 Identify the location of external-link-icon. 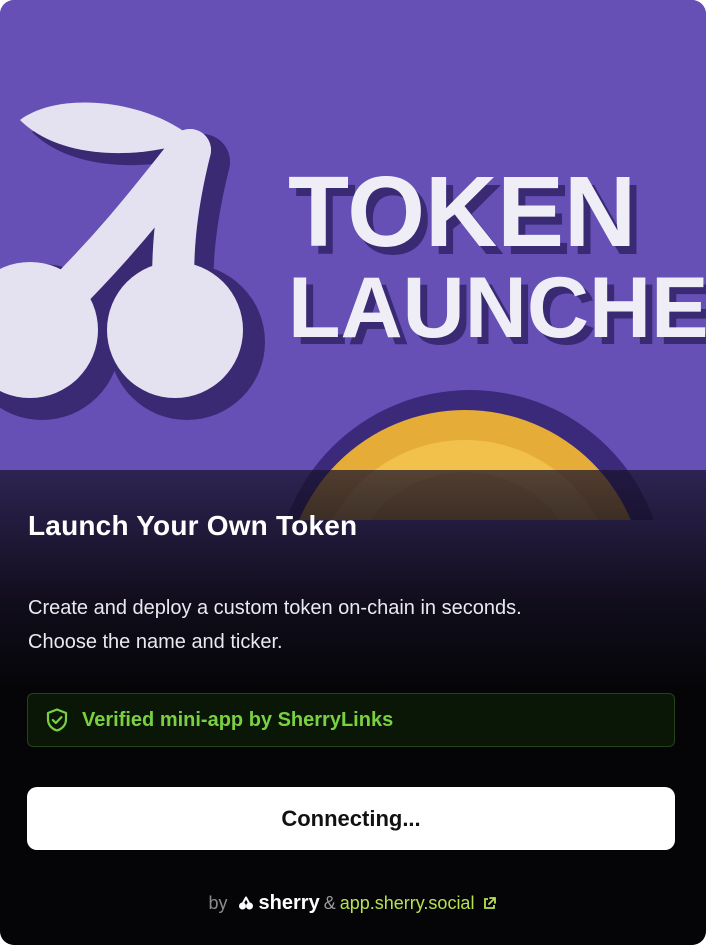
(490, 902).